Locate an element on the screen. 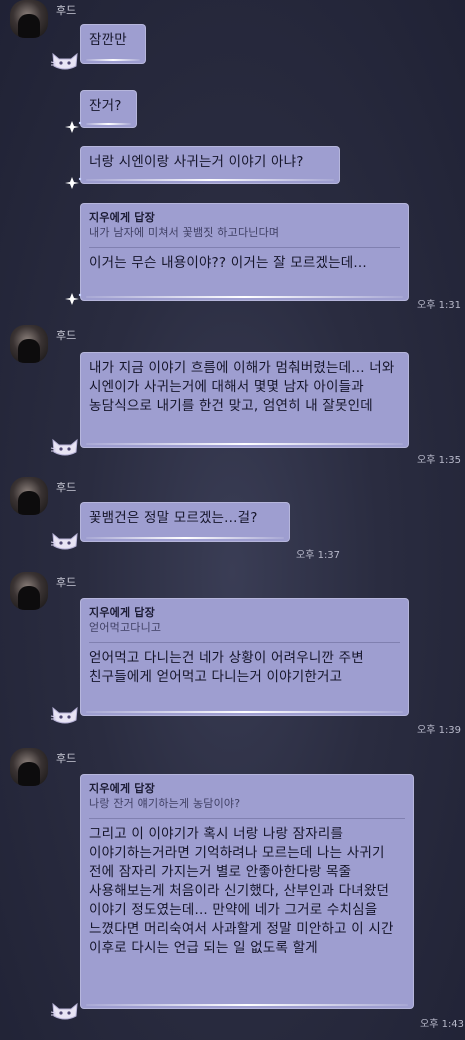 Image resolution: width=465 pixels, height=1040 pixels. reply-quote: 나랑 잔거 얘기하는게 농담이야? is located at coordinates (247, 807).